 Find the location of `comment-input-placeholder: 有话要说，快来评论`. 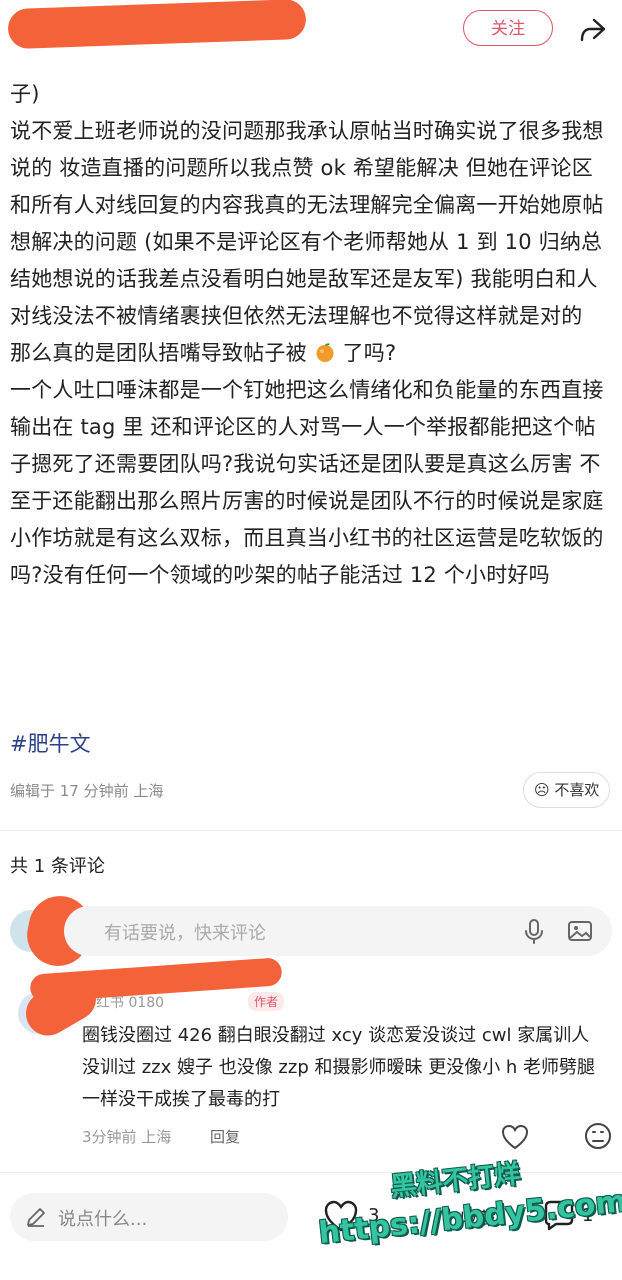

comment-input-placeholder: 有话要说，快来评论 is located at coordinates (185, 933).